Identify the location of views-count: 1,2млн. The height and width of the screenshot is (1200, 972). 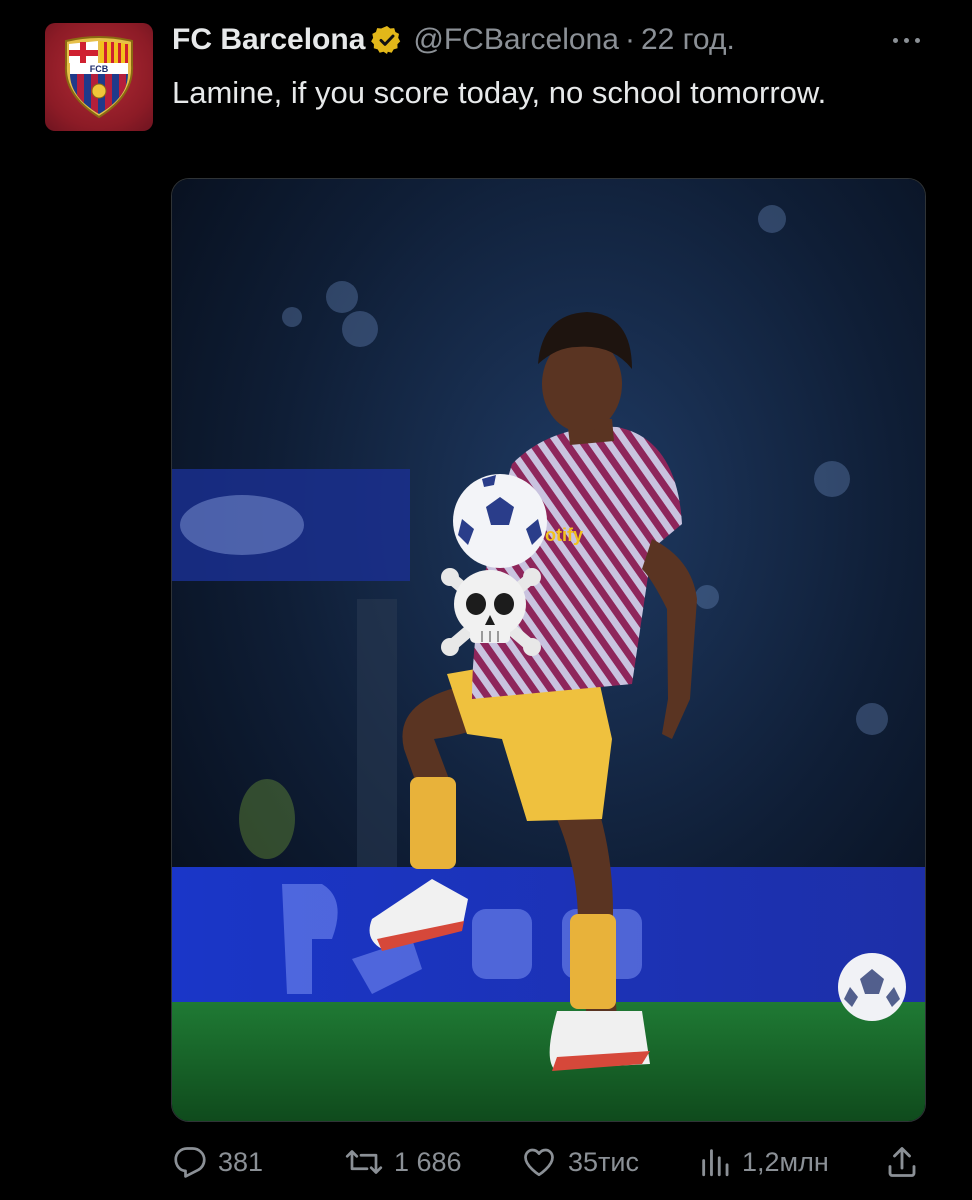
(785, 1161).